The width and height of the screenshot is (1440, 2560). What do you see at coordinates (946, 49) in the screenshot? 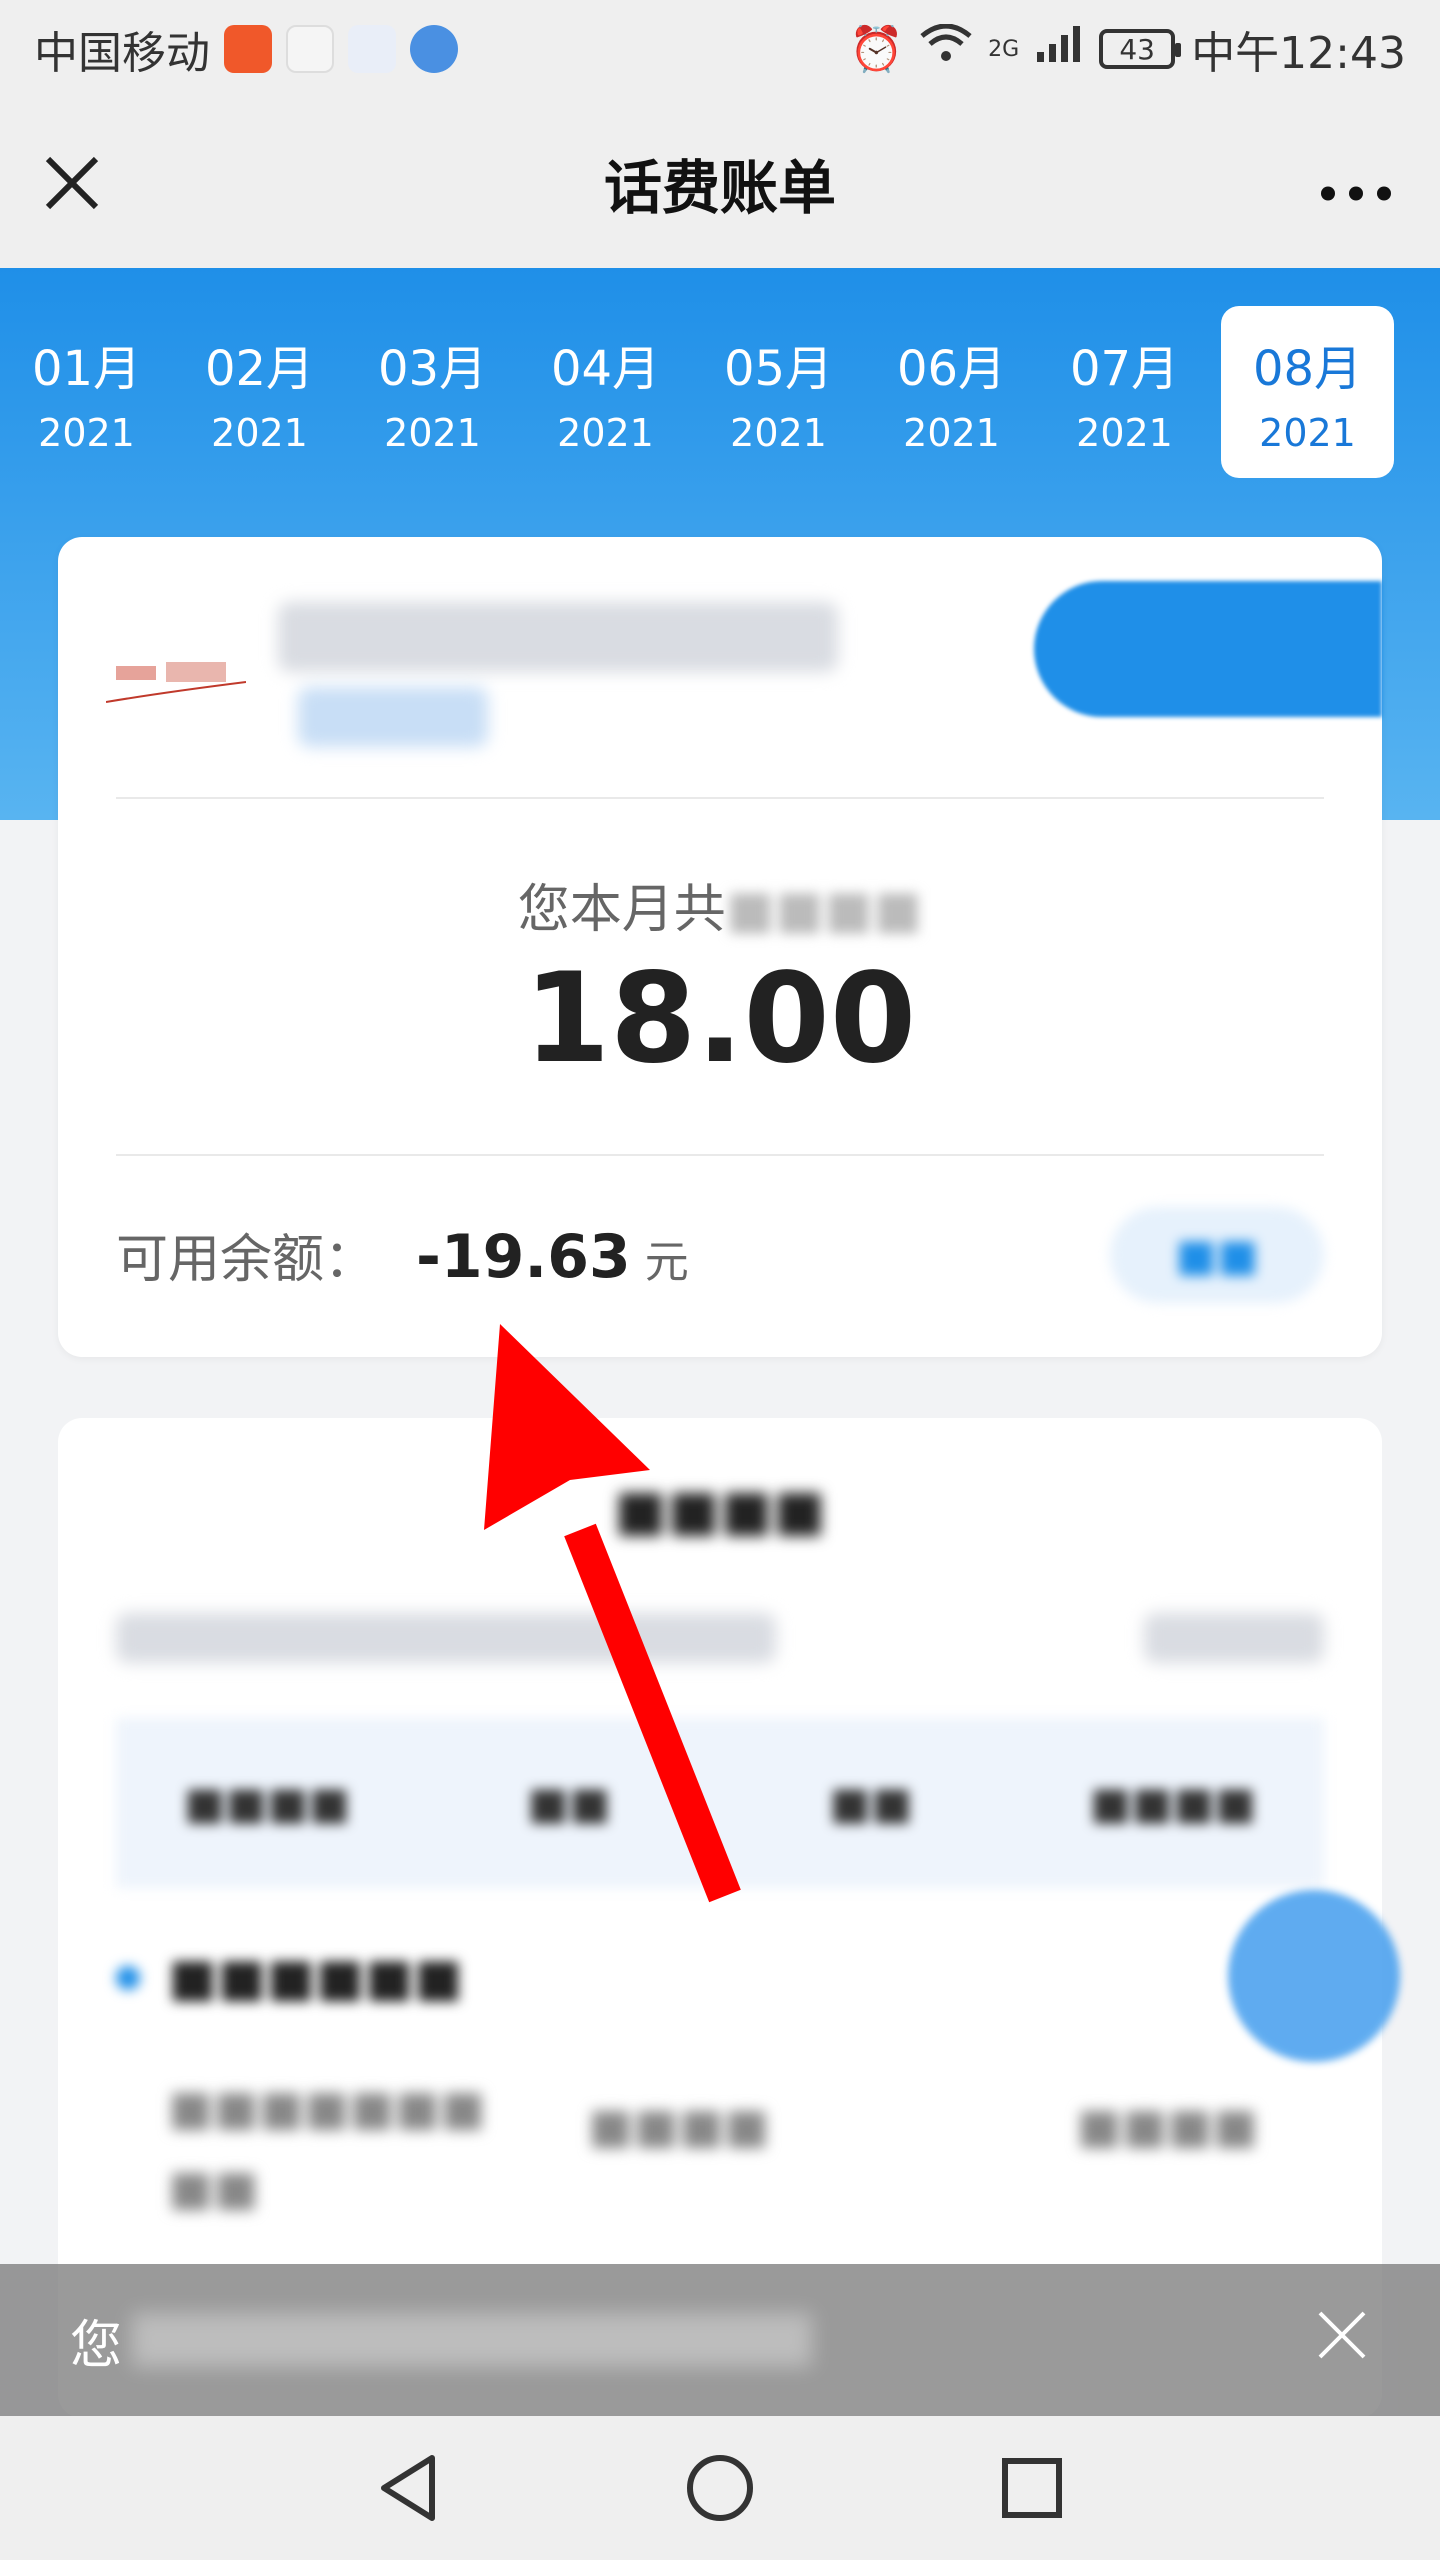
I see `wifi-icon` at bounding box center [946, 49].